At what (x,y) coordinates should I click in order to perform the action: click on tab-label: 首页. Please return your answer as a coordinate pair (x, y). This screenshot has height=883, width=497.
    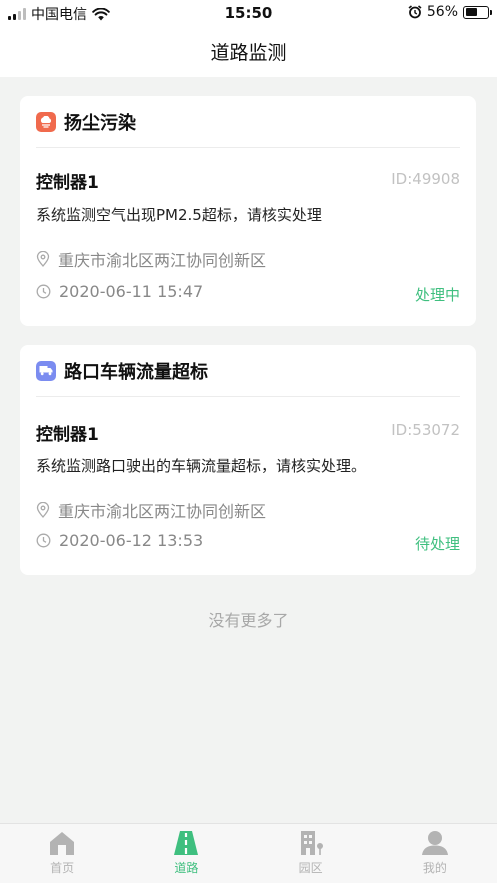
    Looking at the image, I should click on (62, 868).